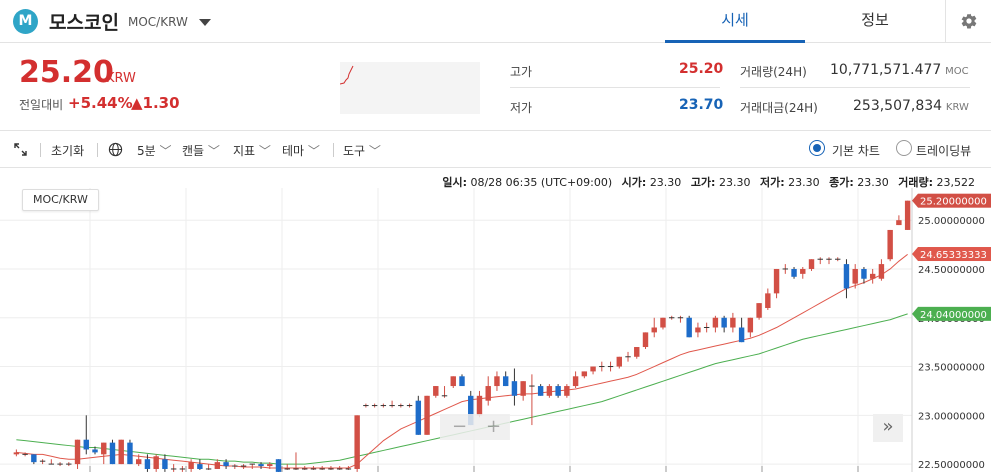  I want to click on volume-label: 거래량(24H), so click(773, 72).